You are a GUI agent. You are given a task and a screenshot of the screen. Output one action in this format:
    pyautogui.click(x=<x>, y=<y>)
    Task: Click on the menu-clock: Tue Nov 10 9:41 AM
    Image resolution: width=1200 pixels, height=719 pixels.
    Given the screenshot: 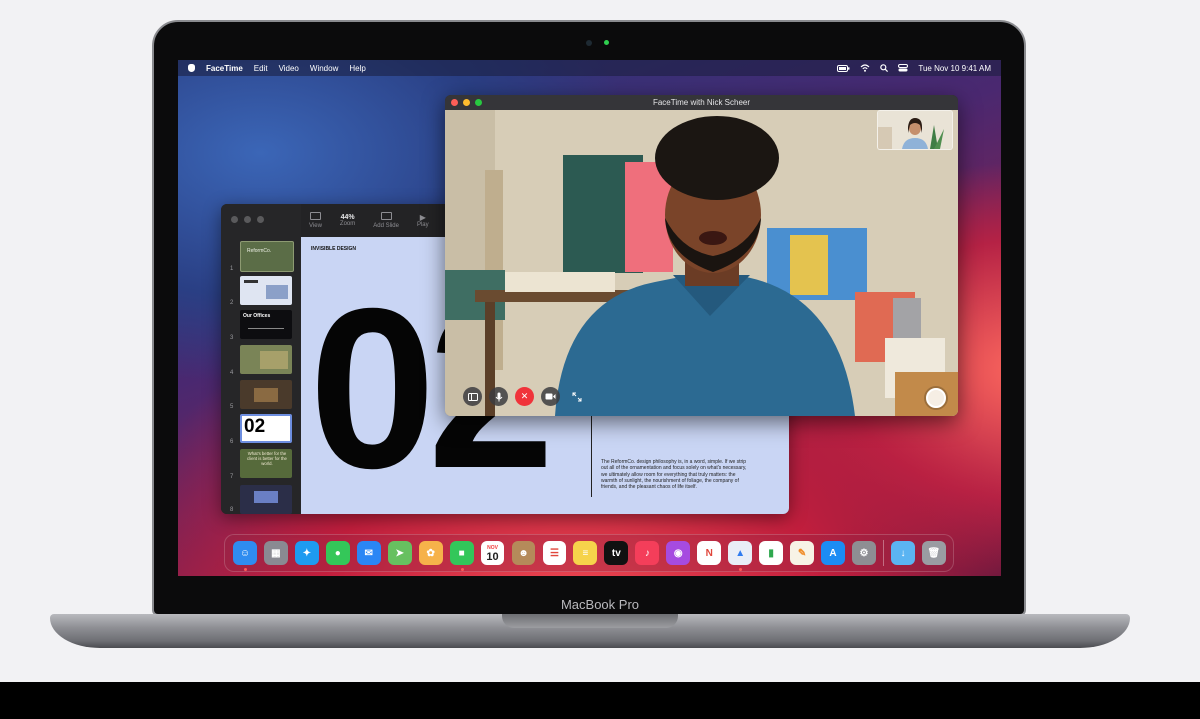 What is the action you would take?
    pyautogui.click(x=954, y=68)
    